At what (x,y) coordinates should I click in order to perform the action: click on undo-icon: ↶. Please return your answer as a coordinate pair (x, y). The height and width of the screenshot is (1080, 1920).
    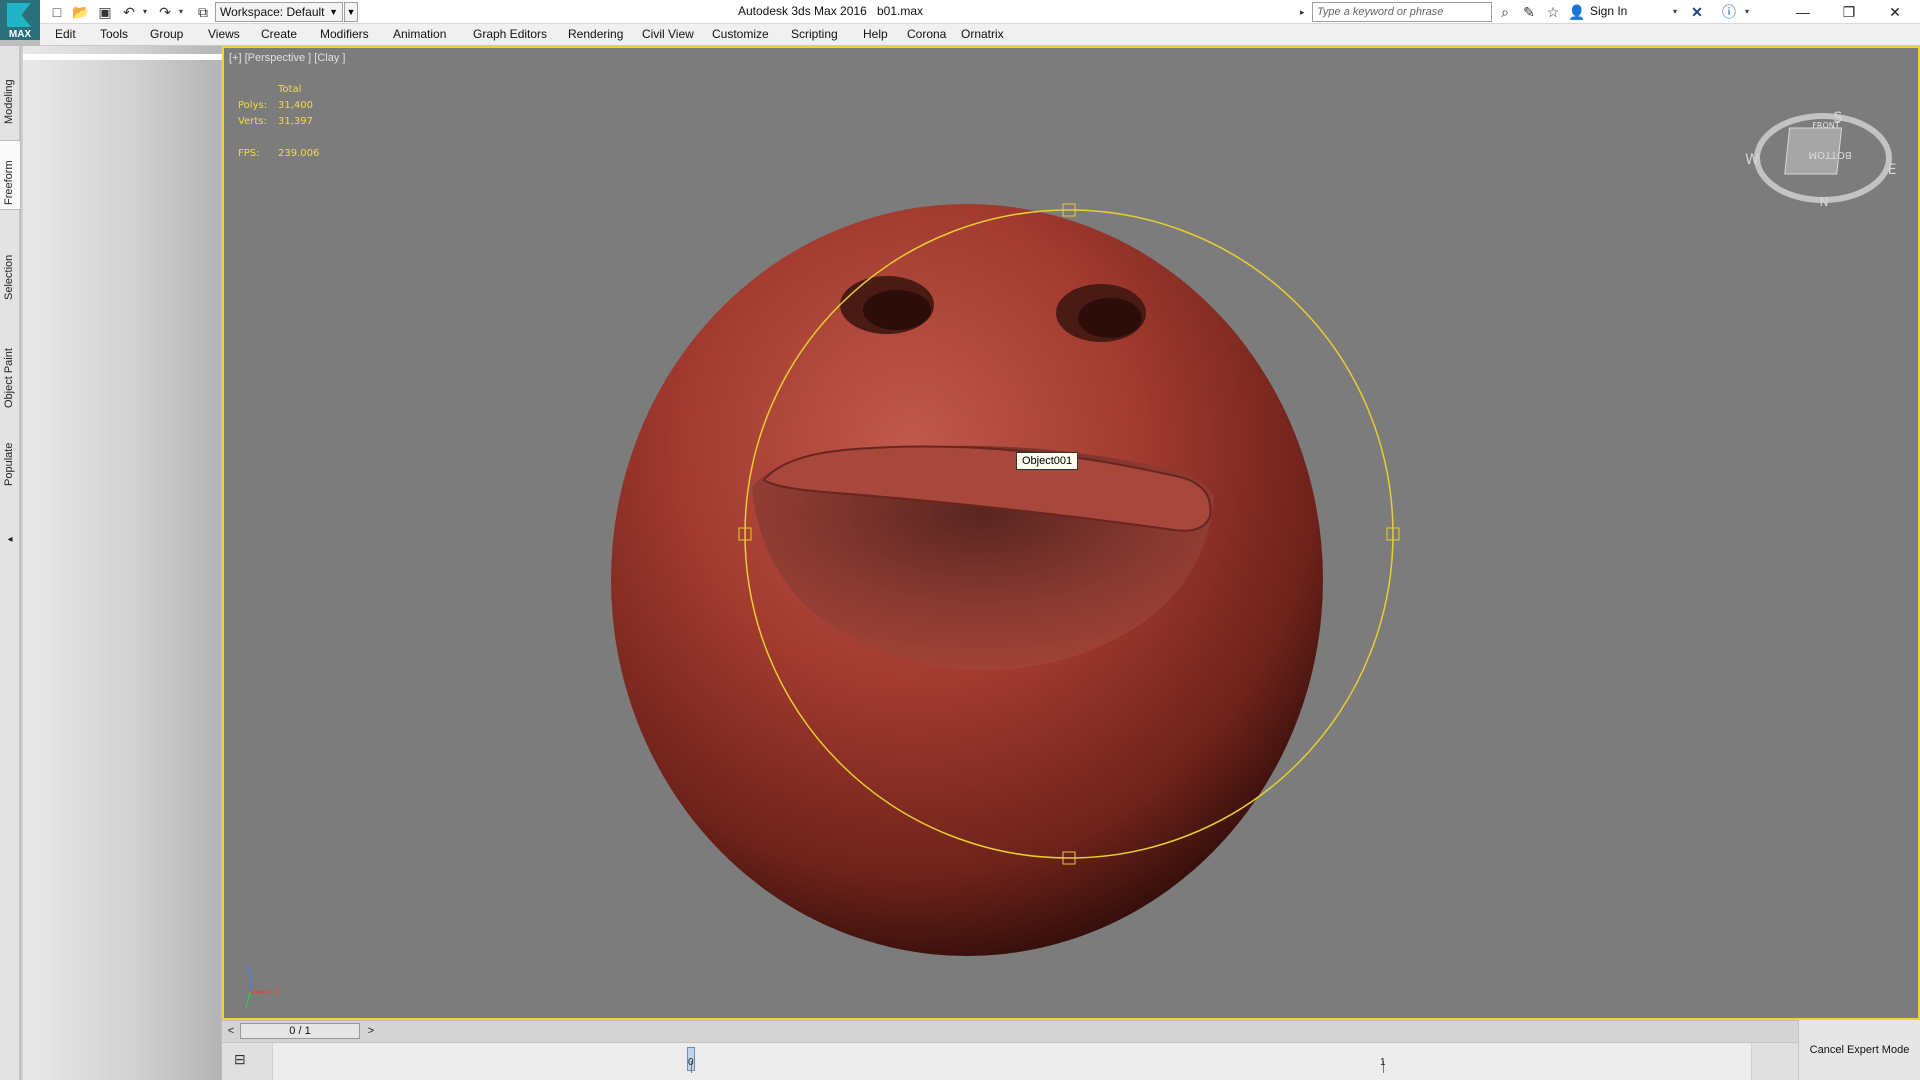
    Looking at the image, I should click on (129, 12).